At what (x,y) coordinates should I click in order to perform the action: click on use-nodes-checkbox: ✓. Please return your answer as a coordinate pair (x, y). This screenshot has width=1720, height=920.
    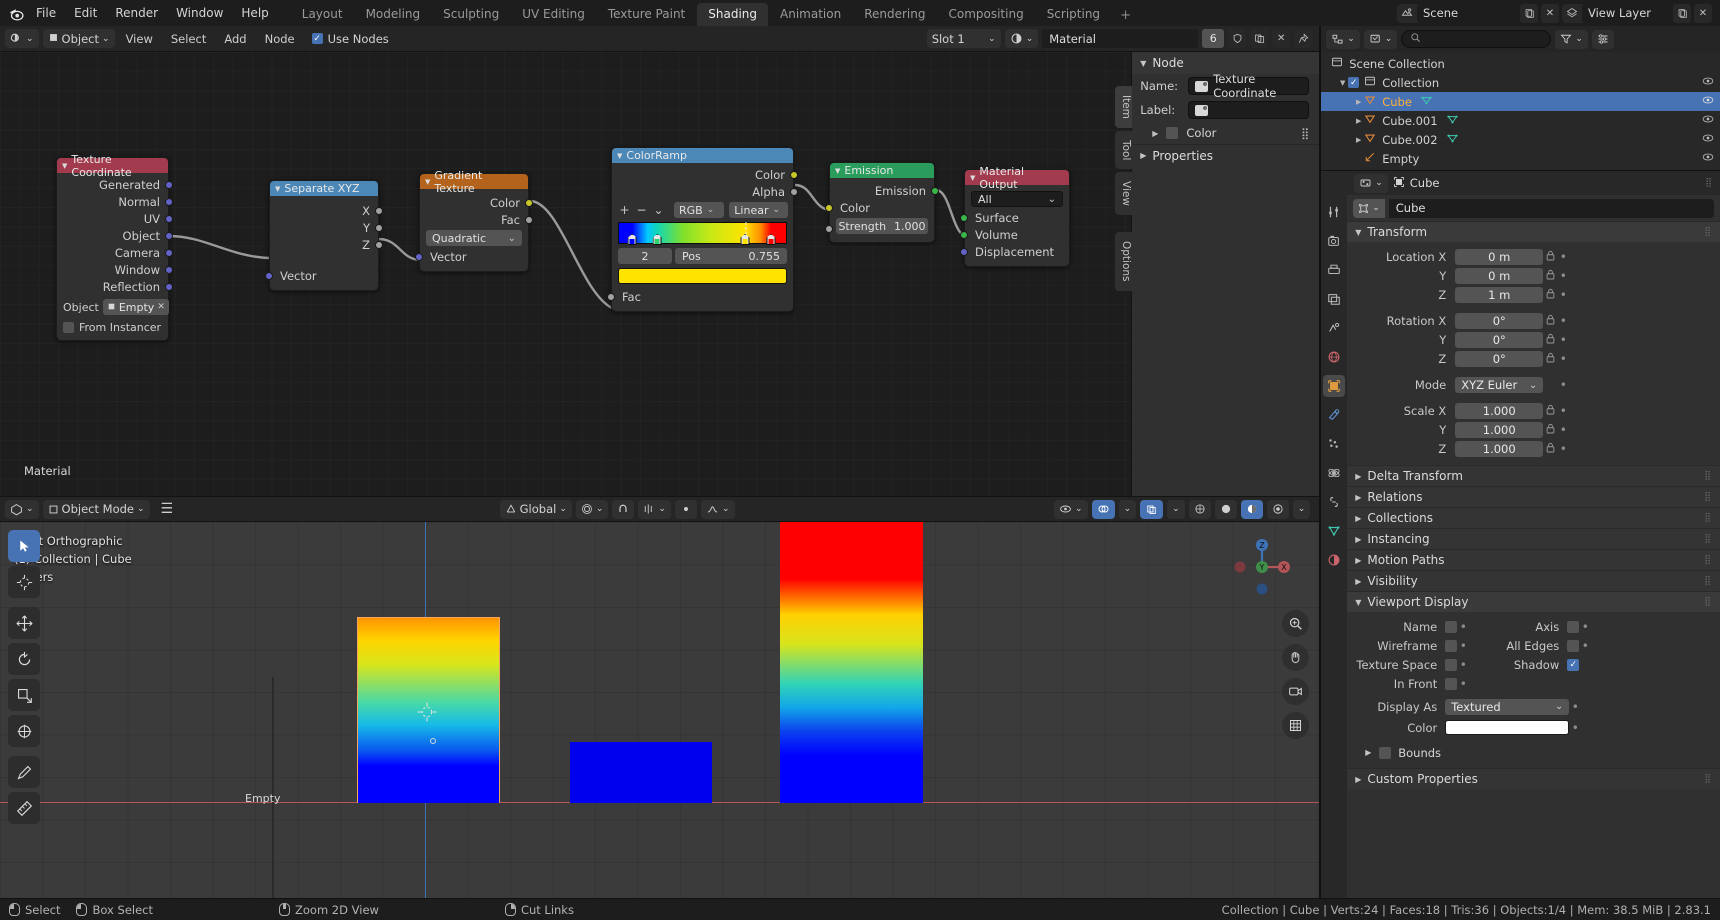
    Looking at the image, I should click on (317, 38).